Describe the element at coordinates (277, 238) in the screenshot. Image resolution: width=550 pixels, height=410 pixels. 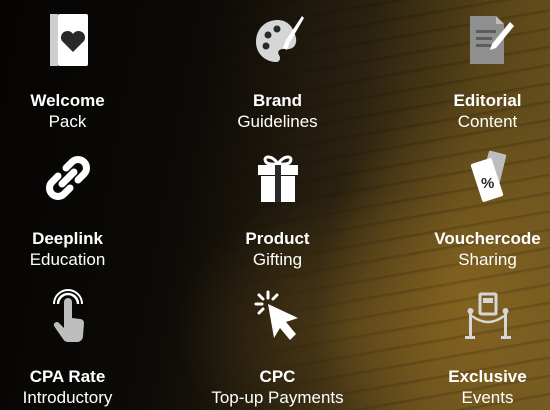
I see `benefit-title: Product` at that location.